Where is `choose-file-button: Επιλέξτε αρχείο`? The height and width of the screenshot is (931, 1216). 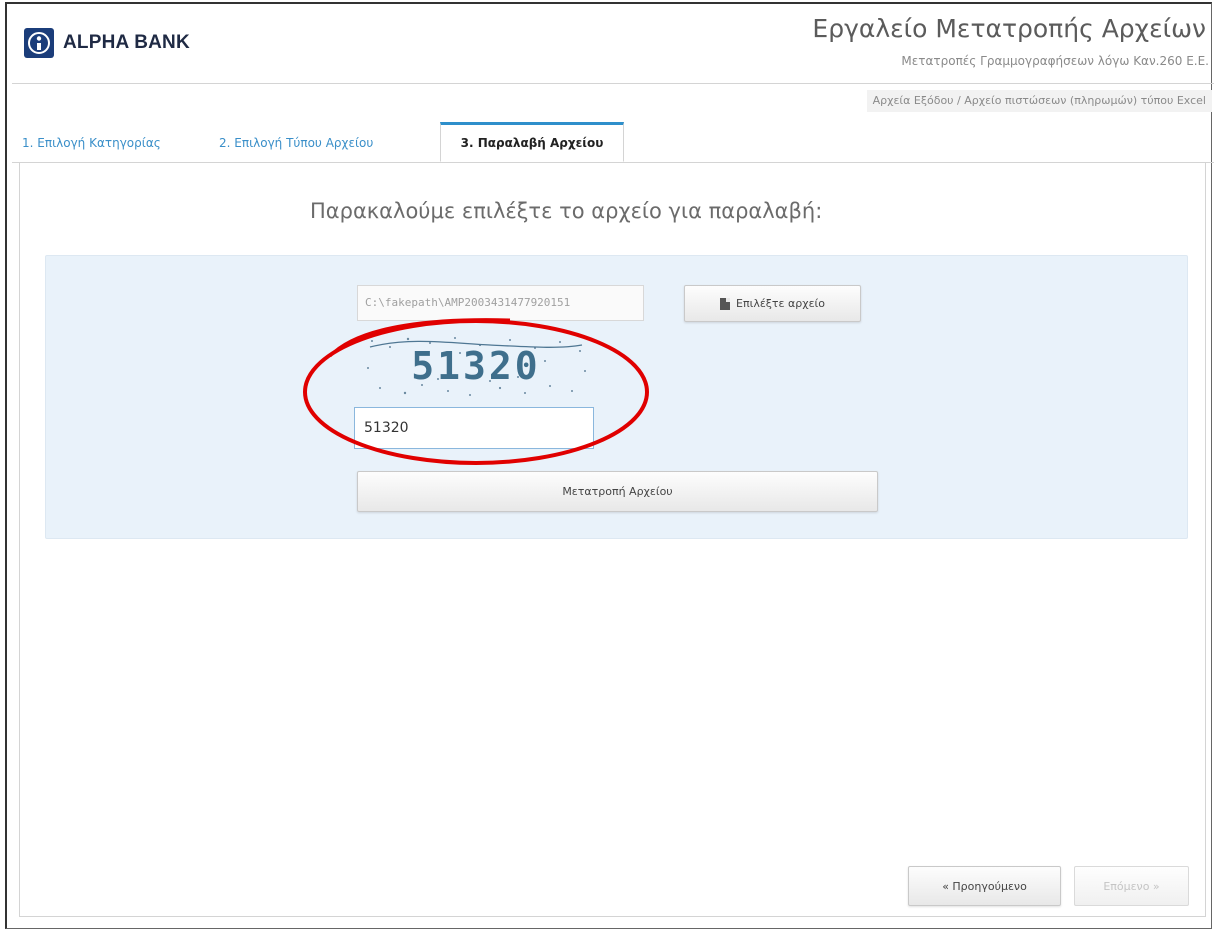
choose-file-button: Επιλέξτε αρχείο is located at coordinates (772, 303).